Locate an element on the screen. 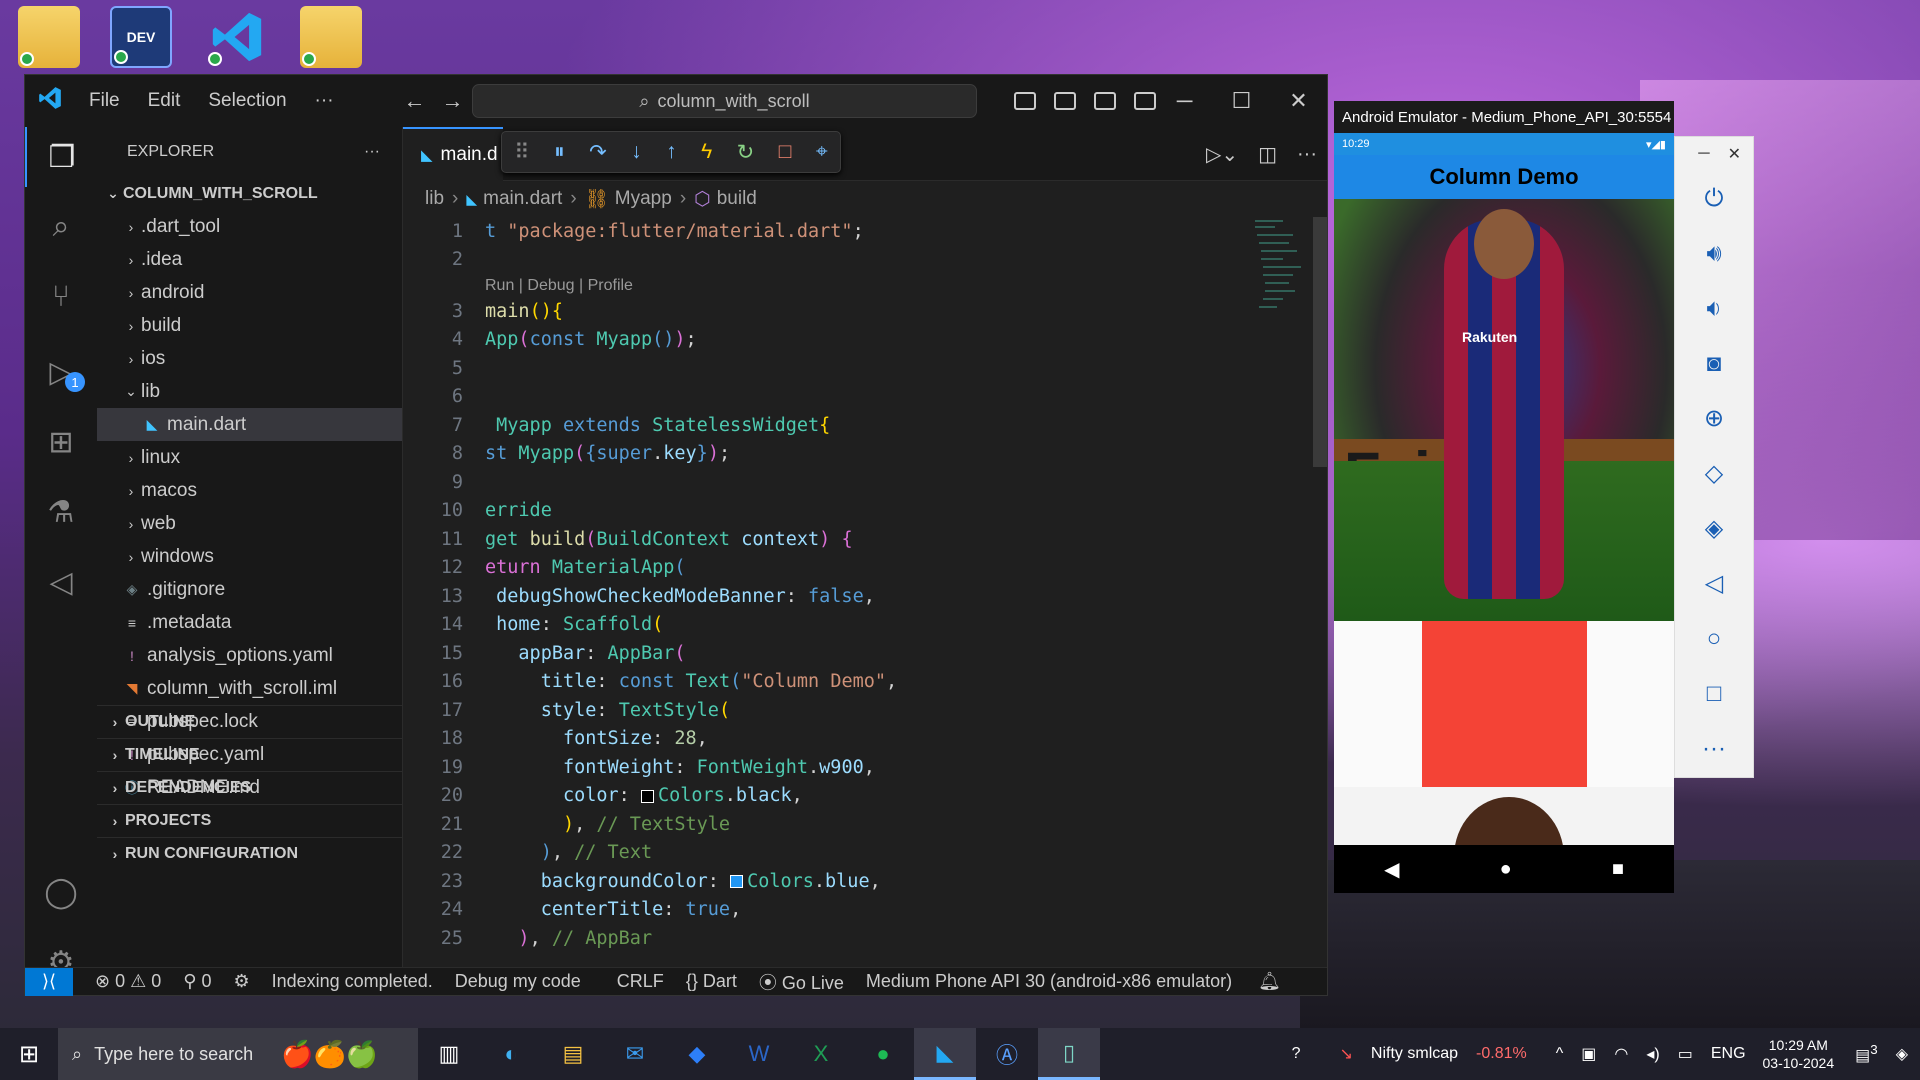 The width and height of the screenshot is (1920, 1080). debug-target-icon: ⚙ is located at coordinates (241, 981).